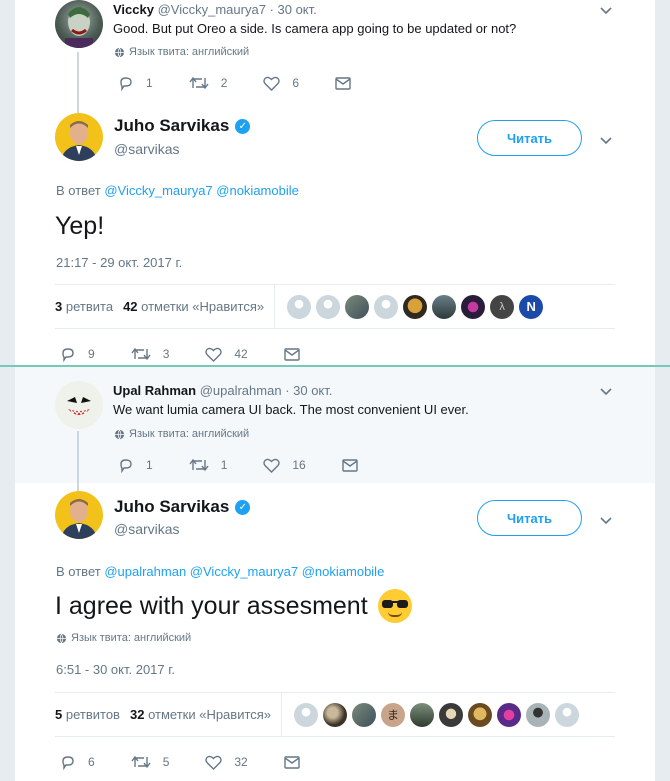 Image resolution: width=670 pixels, height=781 pixels. Describe the element at coordinates (78, 487) in the screenshot. I see `thread-line` at that location.